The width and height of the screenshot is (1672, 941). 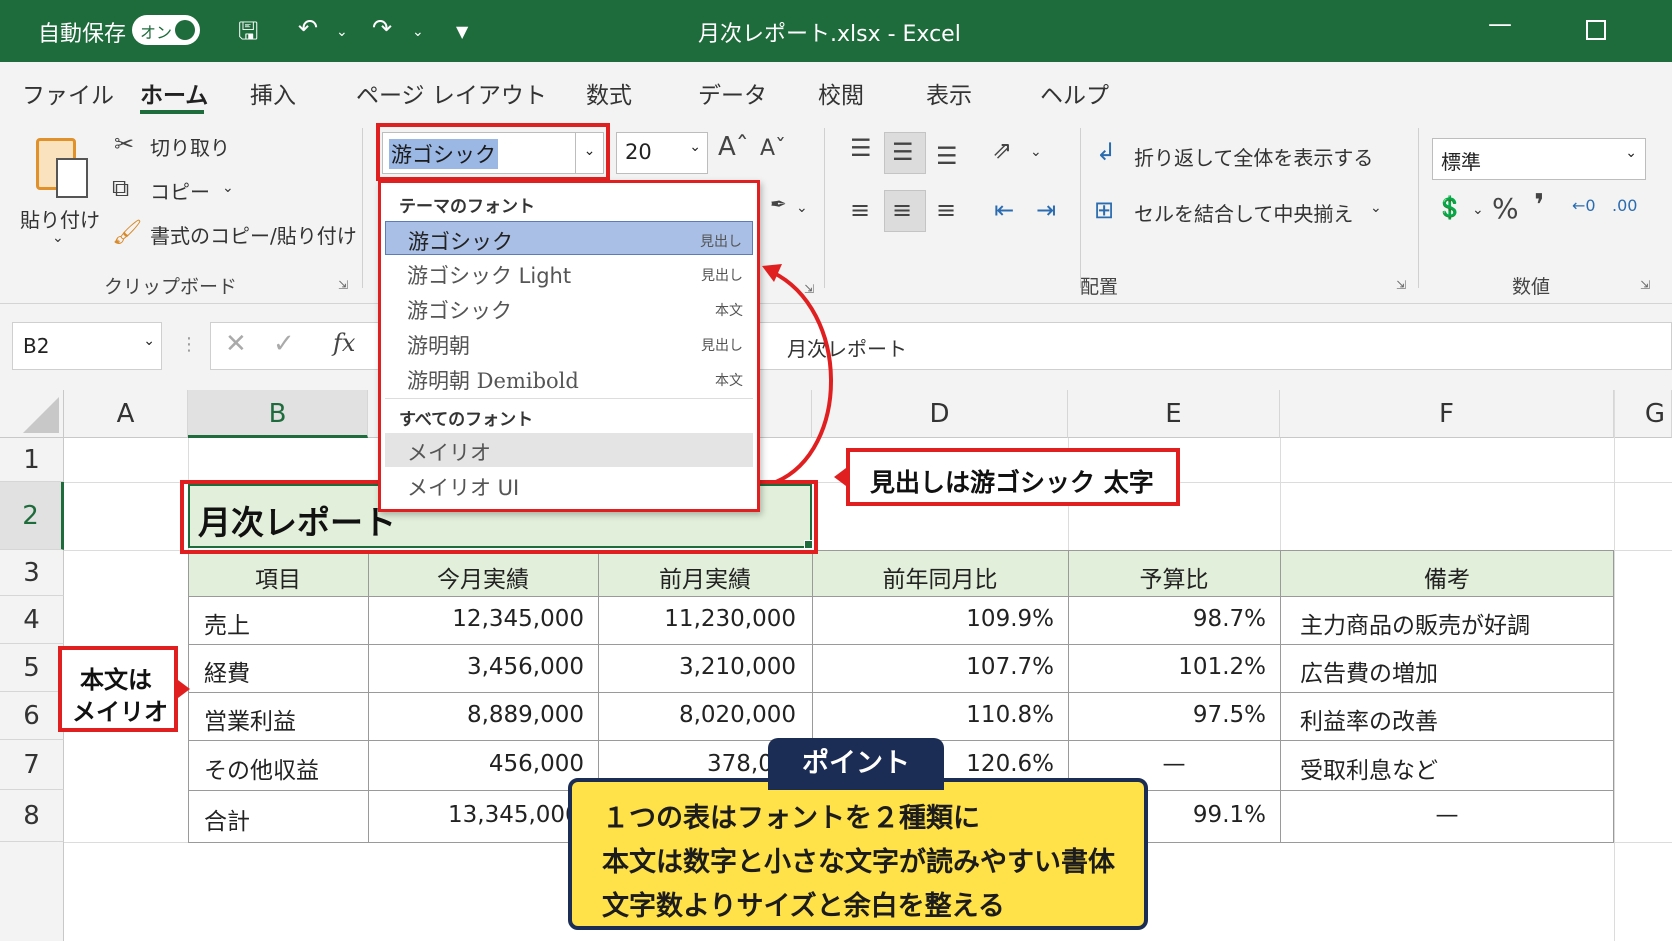 What do you see at coordinates (697, 667) in the screenshot?
I see `previous-month-cell: 3,210,000` at bounding box center [697, 667].